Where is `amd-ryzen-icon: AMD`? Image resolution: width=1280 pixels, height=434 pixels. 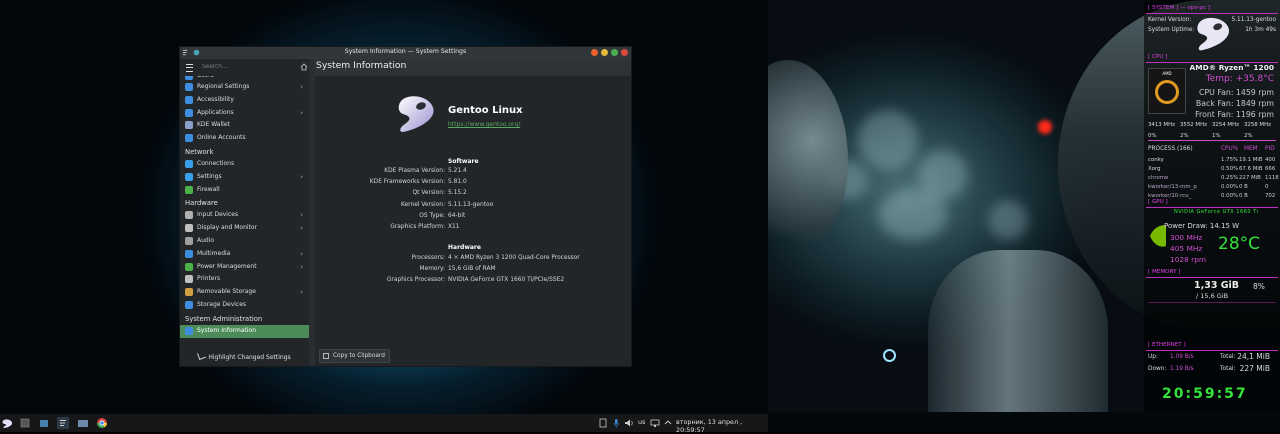
amd-ryzen-icon: AMD is located at coordinates (1167, 91).